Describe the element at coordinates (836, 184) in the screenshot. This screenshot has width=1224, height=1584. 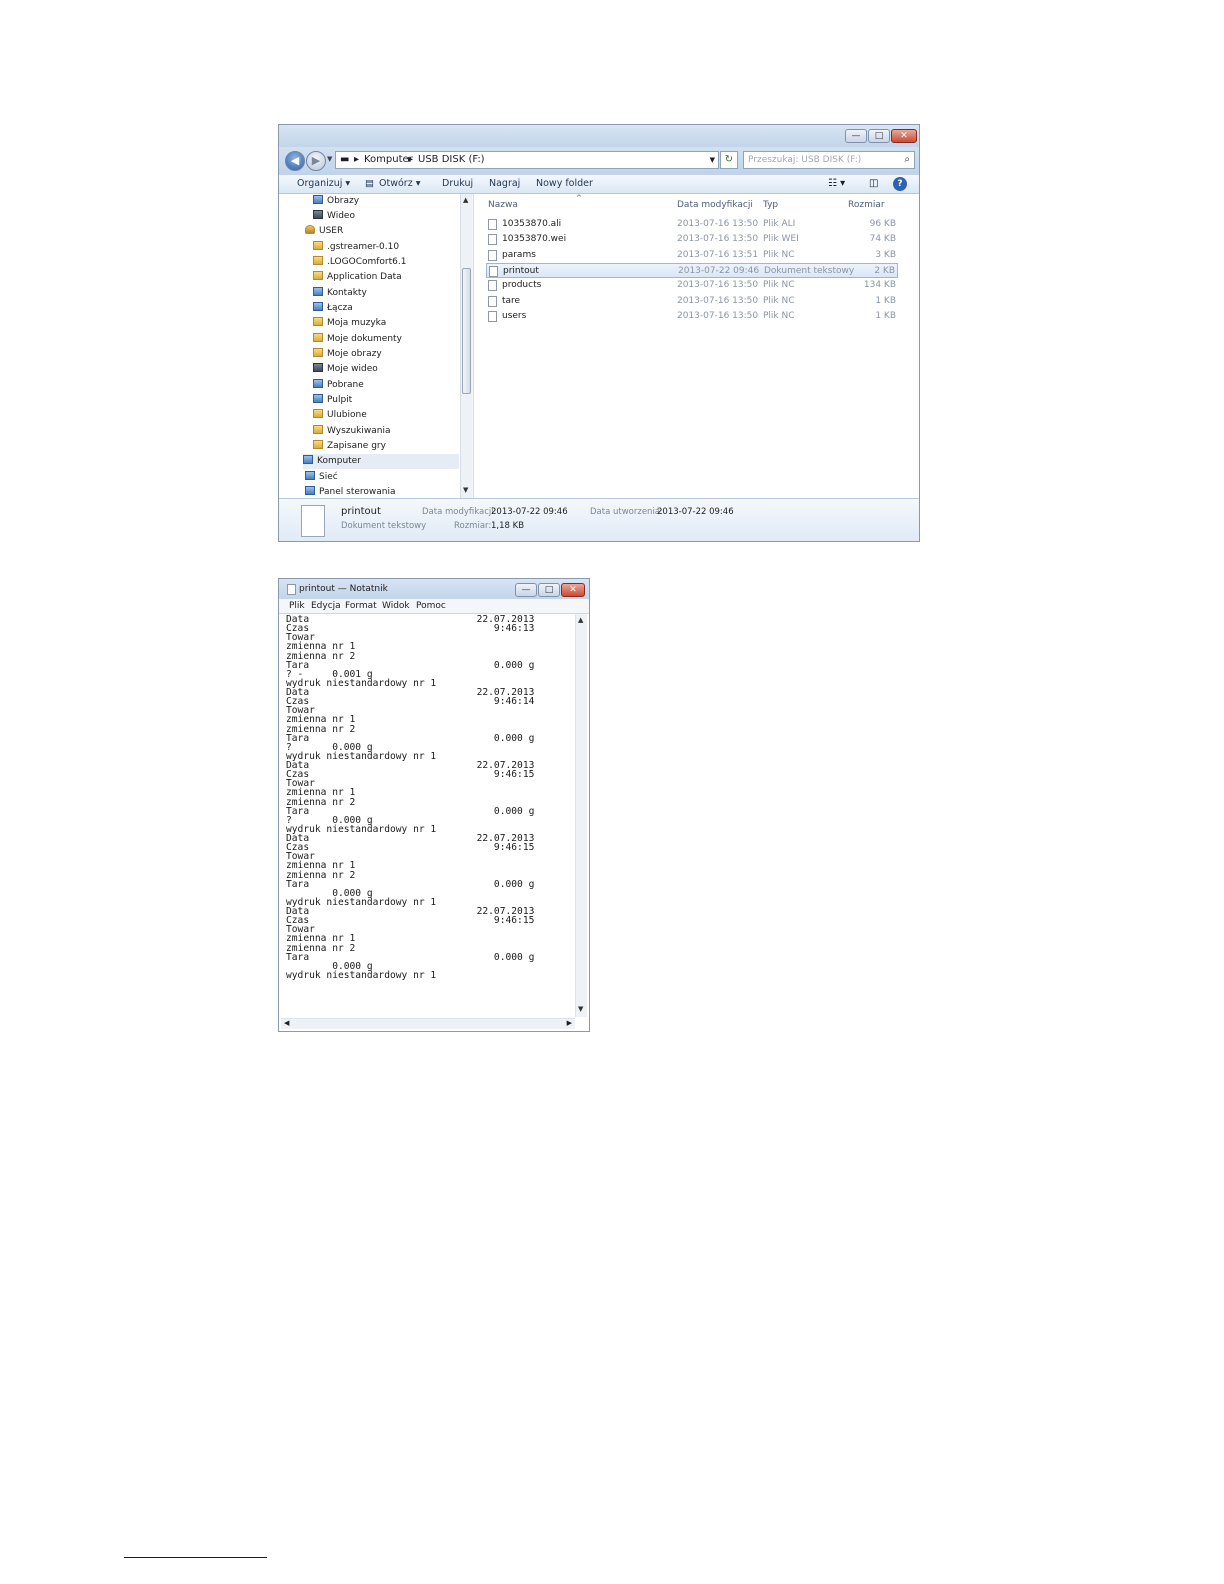
I see `view-options-icon: ☷ ▾` at that location.